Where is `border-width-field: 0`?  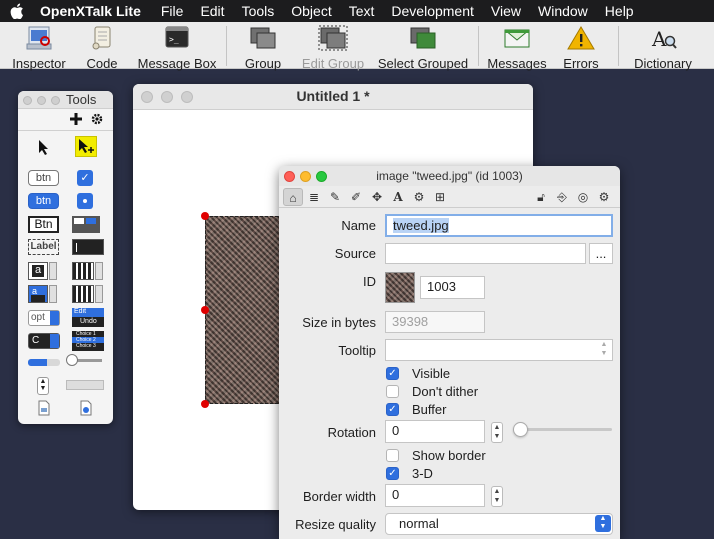 border-width-field: 0 is located at coordinates (435, 495).